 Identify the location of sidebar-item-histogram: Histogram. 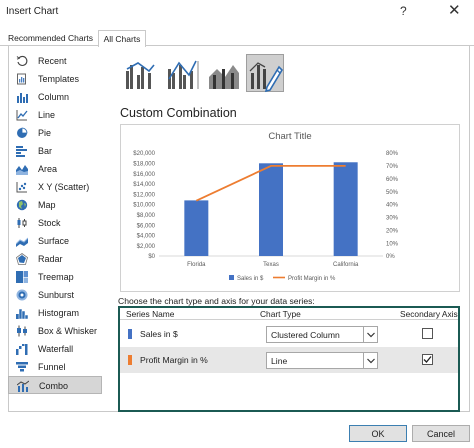
(55, 313).